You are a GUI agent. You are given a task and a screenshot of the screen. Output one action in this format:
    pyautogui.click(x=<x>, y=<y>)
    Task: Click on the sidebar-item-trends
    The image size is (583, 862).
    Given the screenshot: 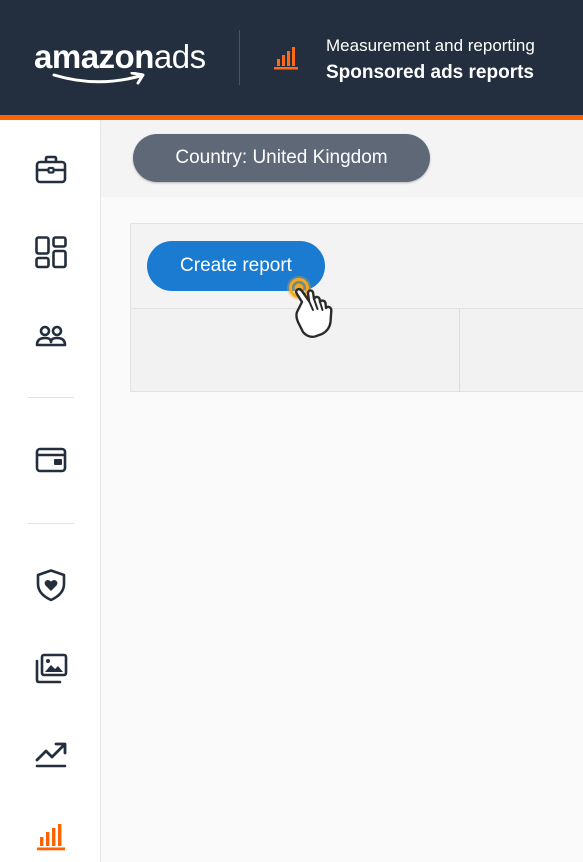 What is the action you would take?
    pyautogui.click(x=51, y=753)
    